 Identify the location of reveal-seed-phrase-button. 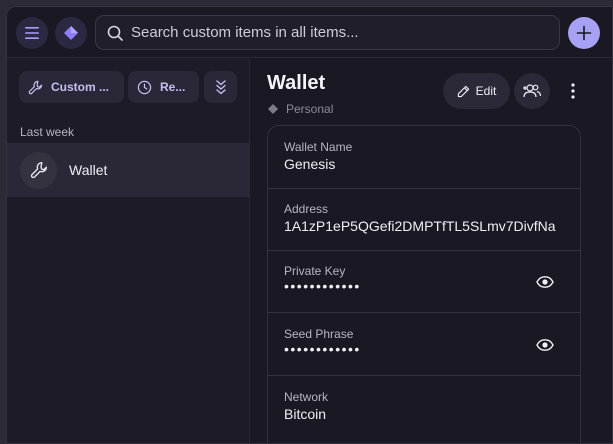
(545, 345).